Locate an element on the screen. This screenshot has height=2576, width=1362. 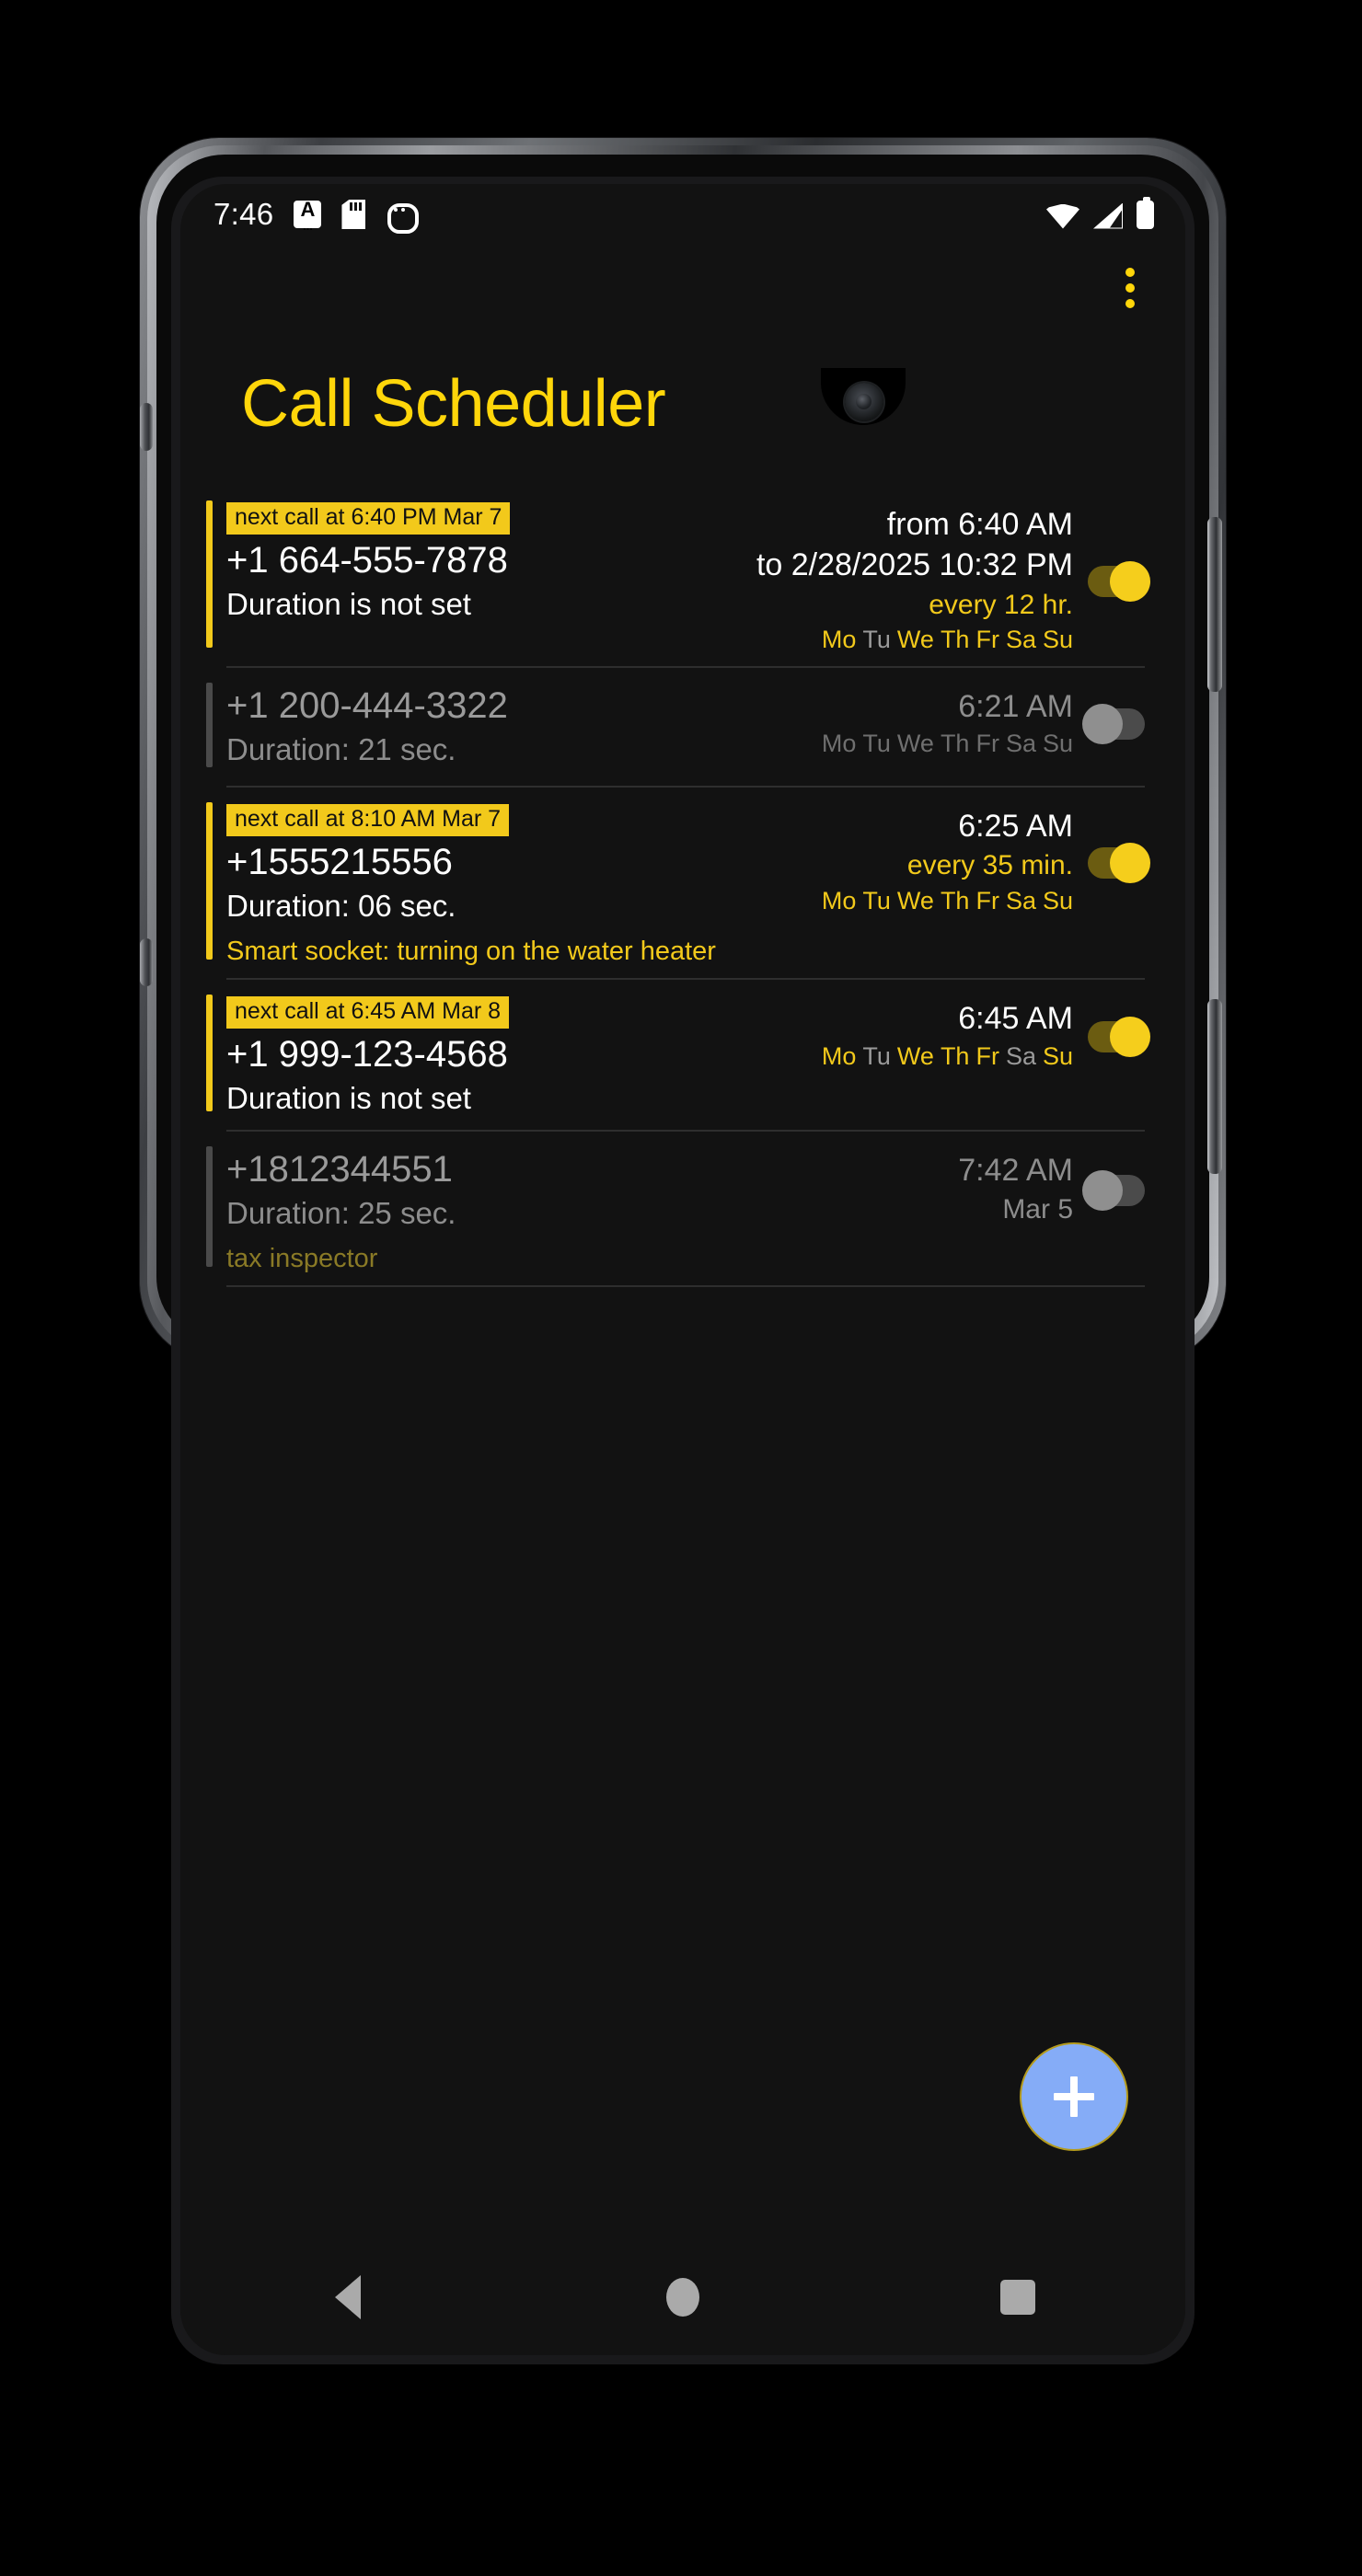
front-camera is located at coordinates (864, 402).